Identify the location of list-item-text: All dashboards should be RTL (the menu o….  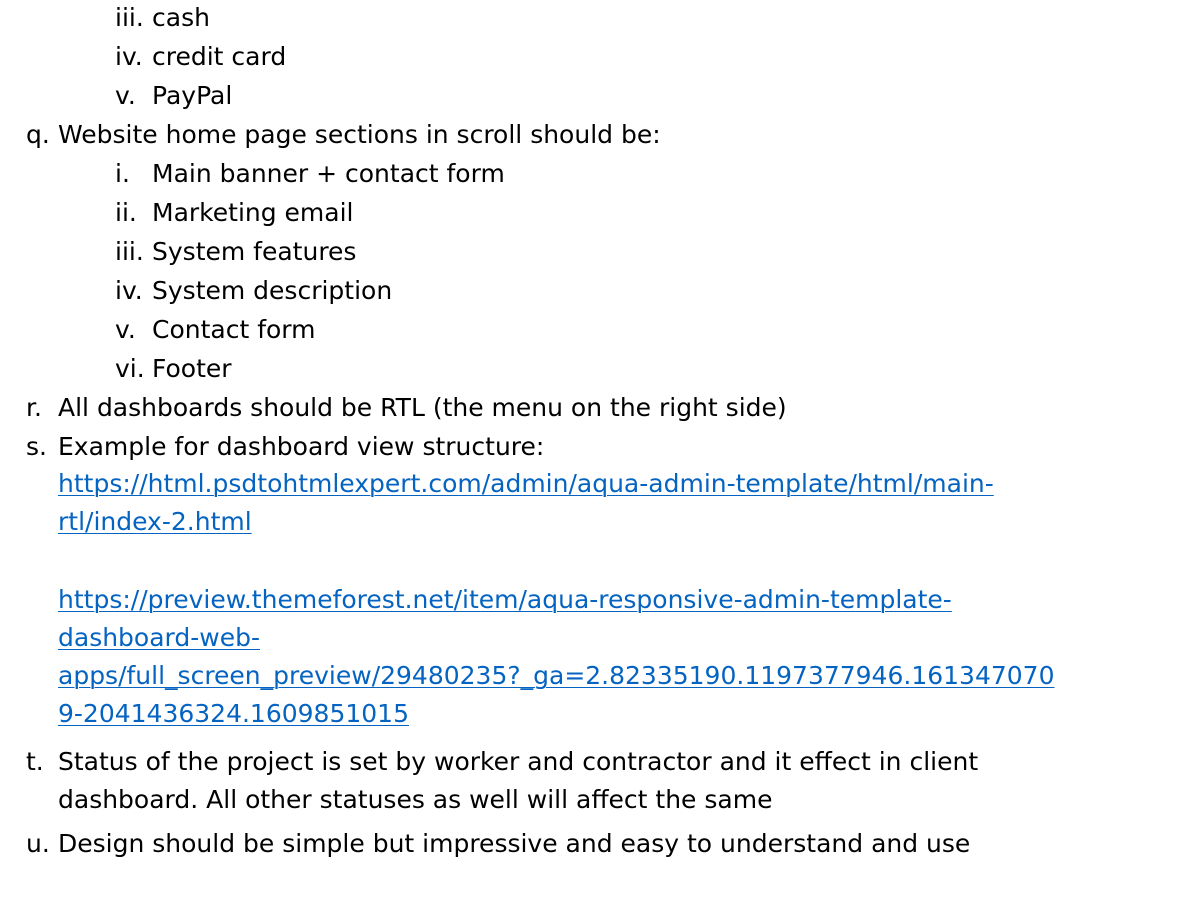
(422, 407).